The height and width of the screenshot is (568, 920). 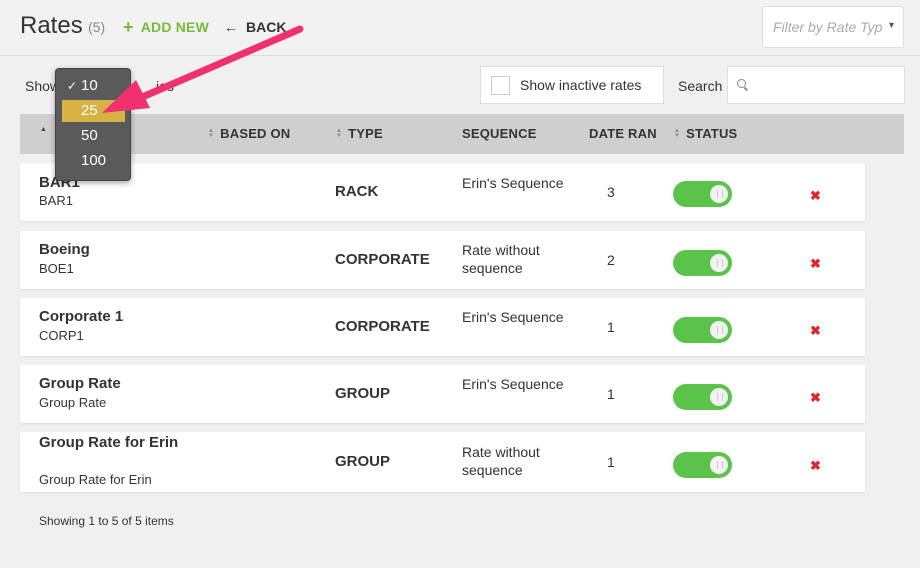 What do you see at coordinates (231, 27) in the screenshot?
I see `arrow-left-icon: ←` at bounding box center [231, 27].